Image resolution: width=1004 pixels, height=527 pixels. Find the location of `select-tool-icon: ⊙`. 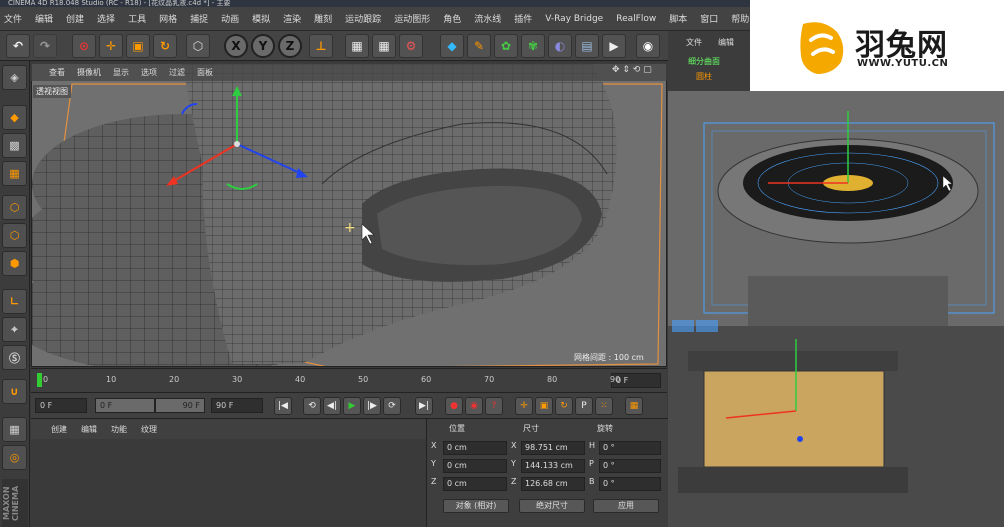

select-tool-icon: ⊙ is located at coordinates (84, 46).